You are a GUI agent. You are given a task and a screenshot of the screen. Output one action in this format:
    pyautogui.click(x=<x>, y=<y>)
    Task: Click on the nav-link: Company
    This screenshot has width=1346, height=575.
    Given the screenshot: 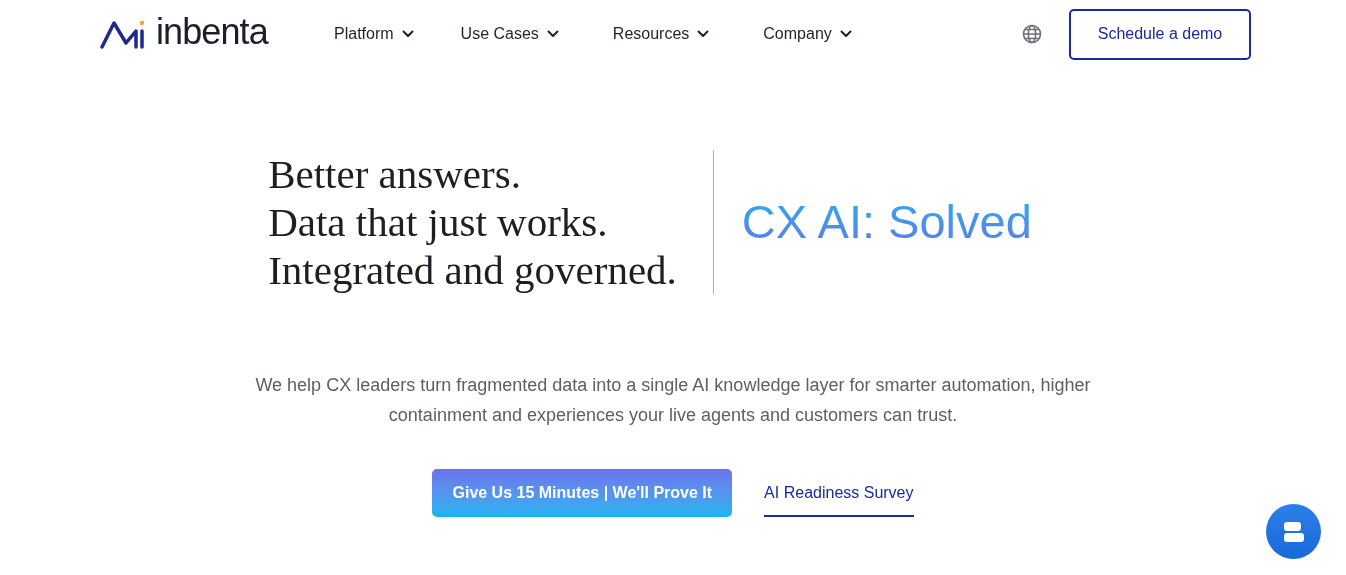 What is the action you would take?
    pyautogui.click(x=807, y=34)
    